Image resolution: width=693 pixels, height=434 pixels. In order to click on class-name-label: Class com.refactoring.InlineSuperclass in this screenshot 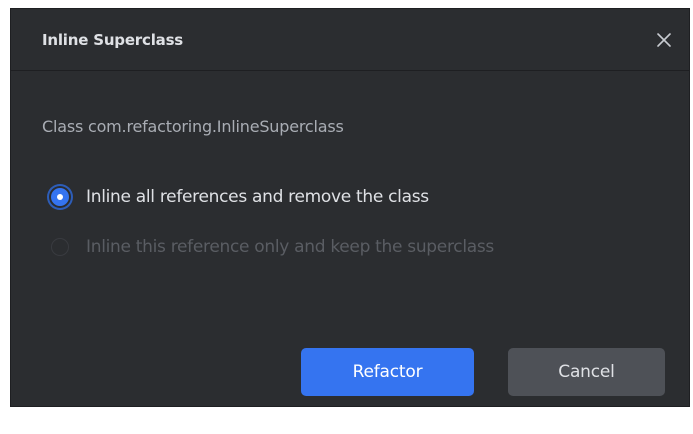, I will do `click(193, 126)`.